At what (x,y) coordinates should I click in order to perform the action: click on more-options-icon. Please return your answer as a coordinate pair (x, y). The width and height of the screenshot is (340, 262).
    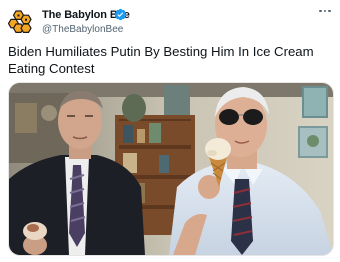
    Looking at the image, I should click on (325, 11).